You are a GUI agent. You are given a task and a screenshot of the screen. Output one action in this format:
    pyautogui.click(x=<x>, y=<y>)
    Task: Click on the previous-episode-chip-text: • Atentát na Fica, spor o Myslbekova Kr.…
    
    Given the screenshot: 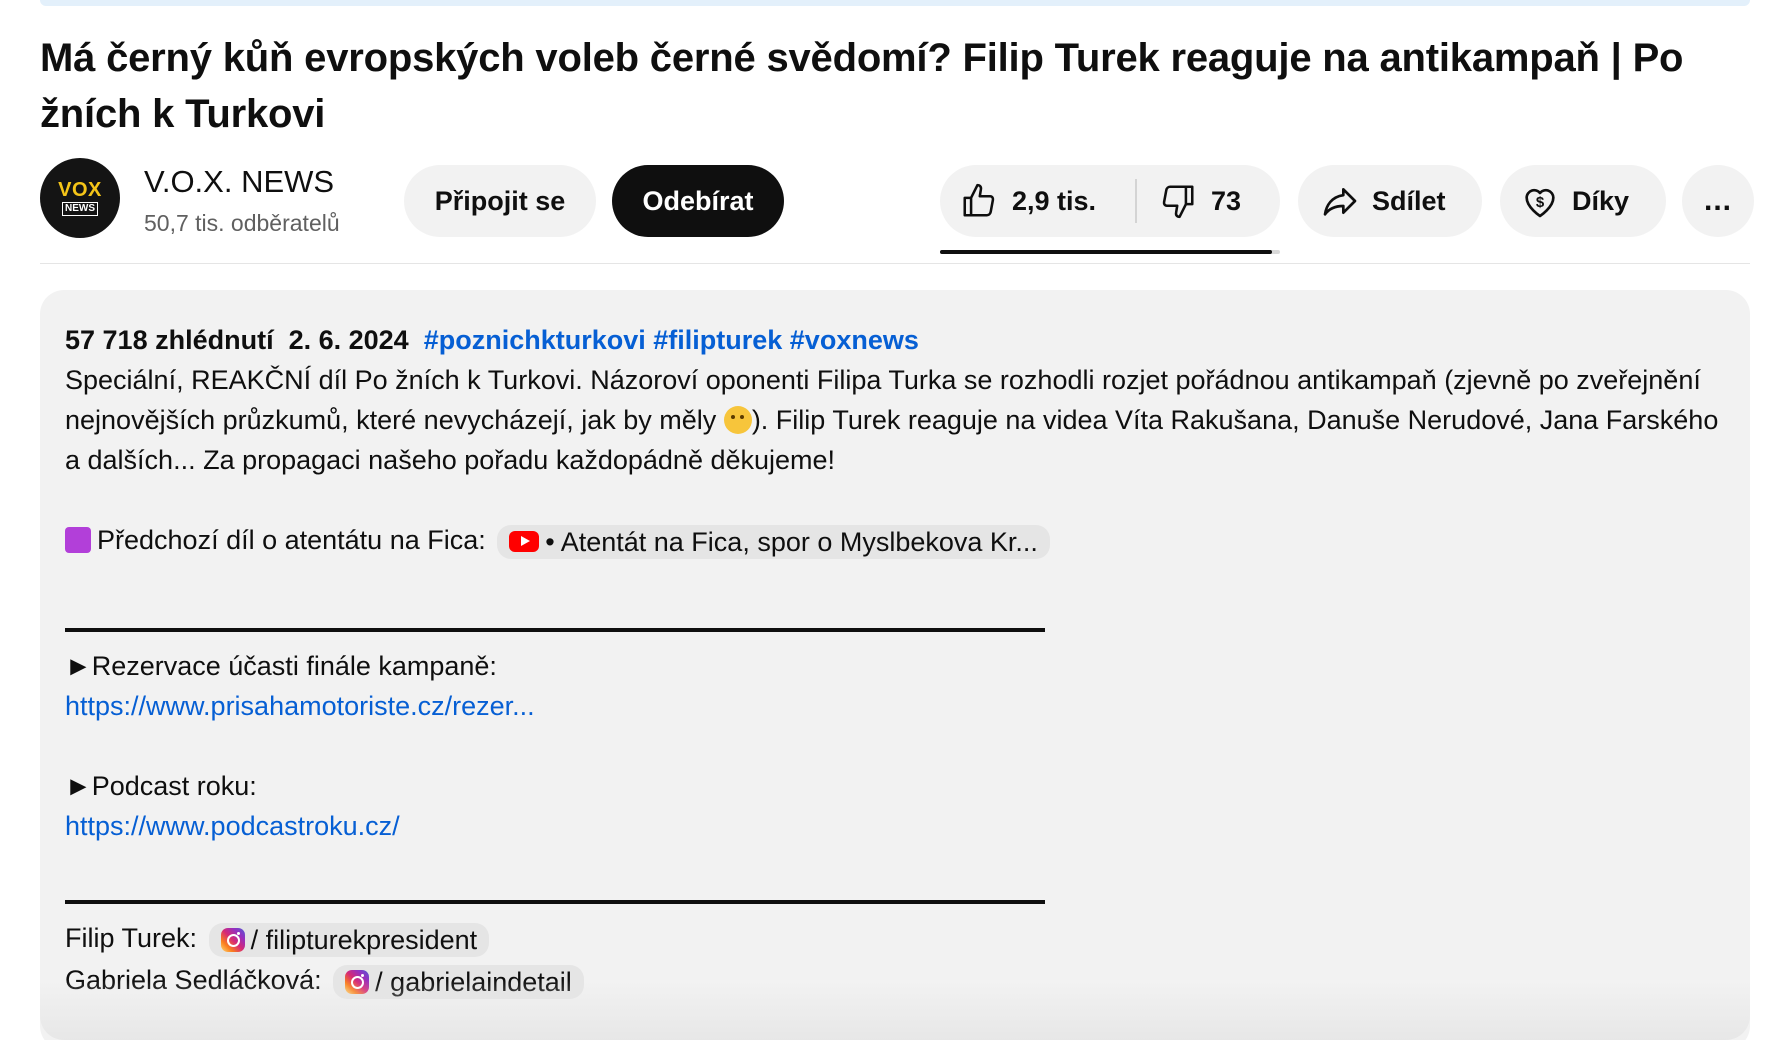 What is the action you would take?
    pyautogui.click(x=791, y=541)
    